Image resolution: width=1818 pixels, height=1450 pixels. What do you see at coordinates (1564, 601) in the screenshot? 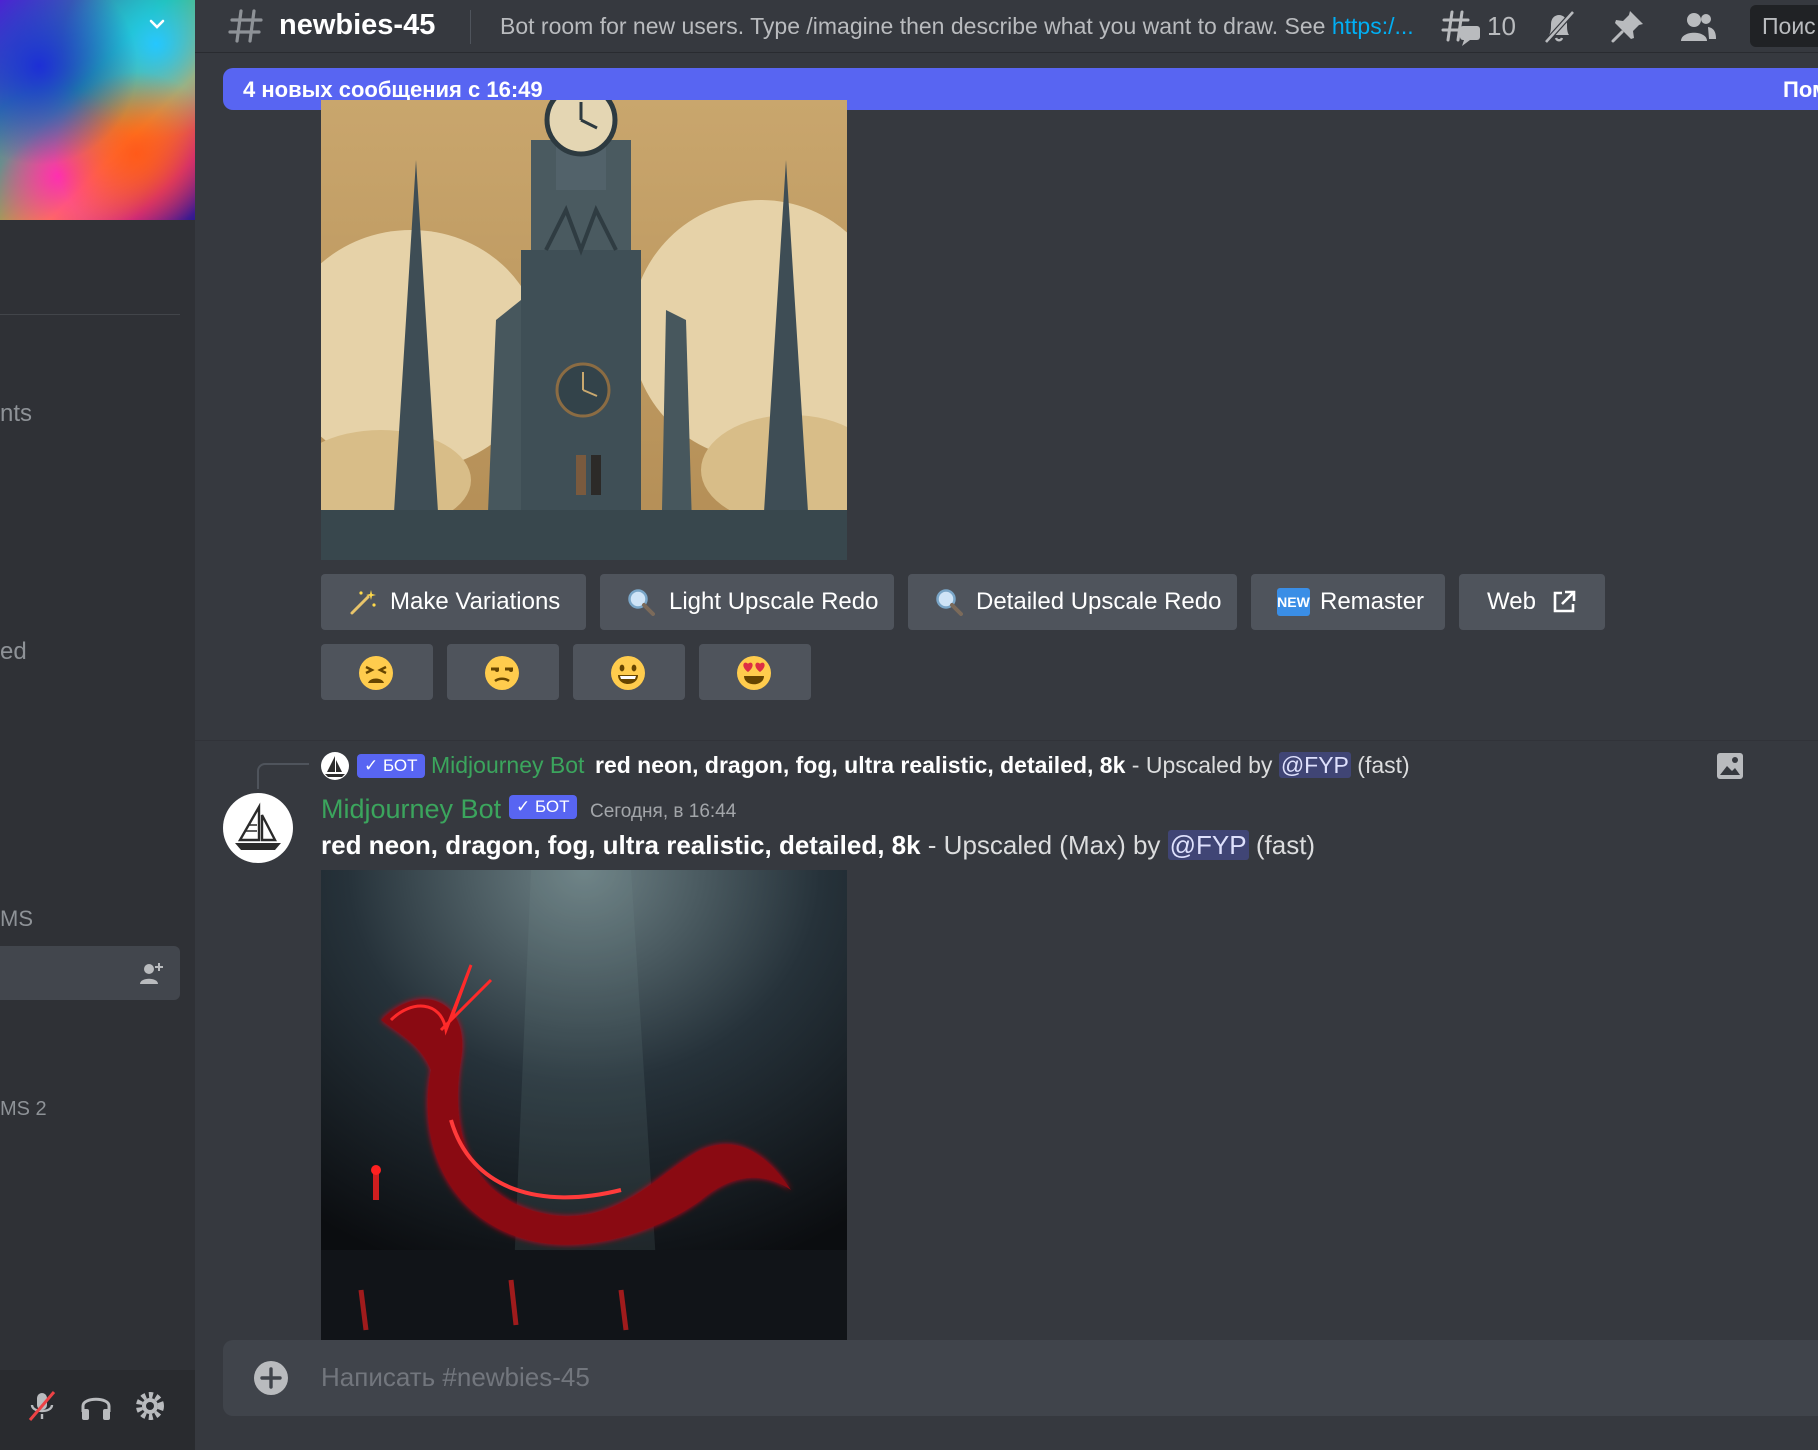
I see `external-link-icon` at bounding box center [1564, 601].